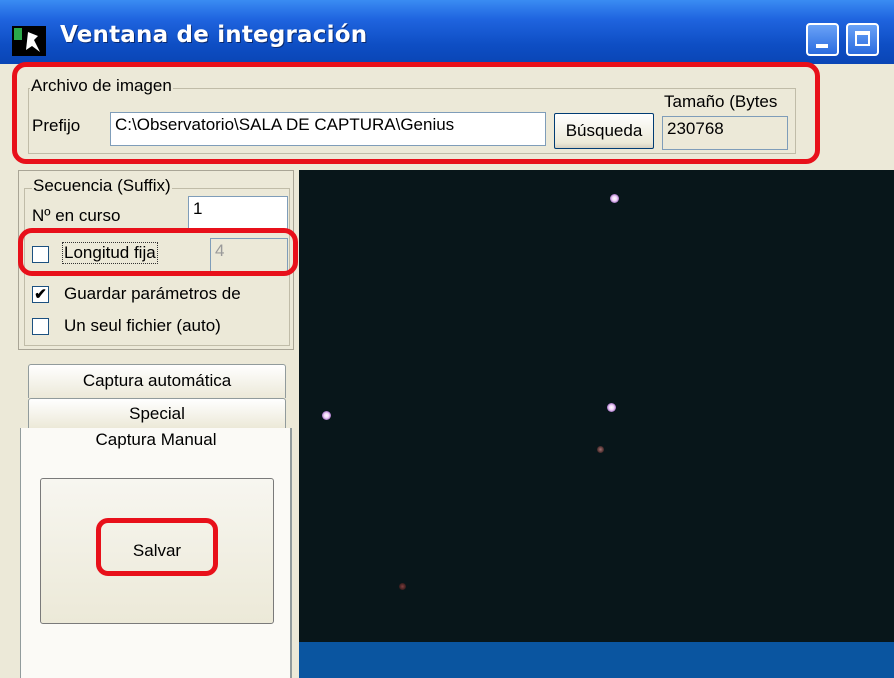  I want to click on window-title: Ventana de integración, so click(214, 35).